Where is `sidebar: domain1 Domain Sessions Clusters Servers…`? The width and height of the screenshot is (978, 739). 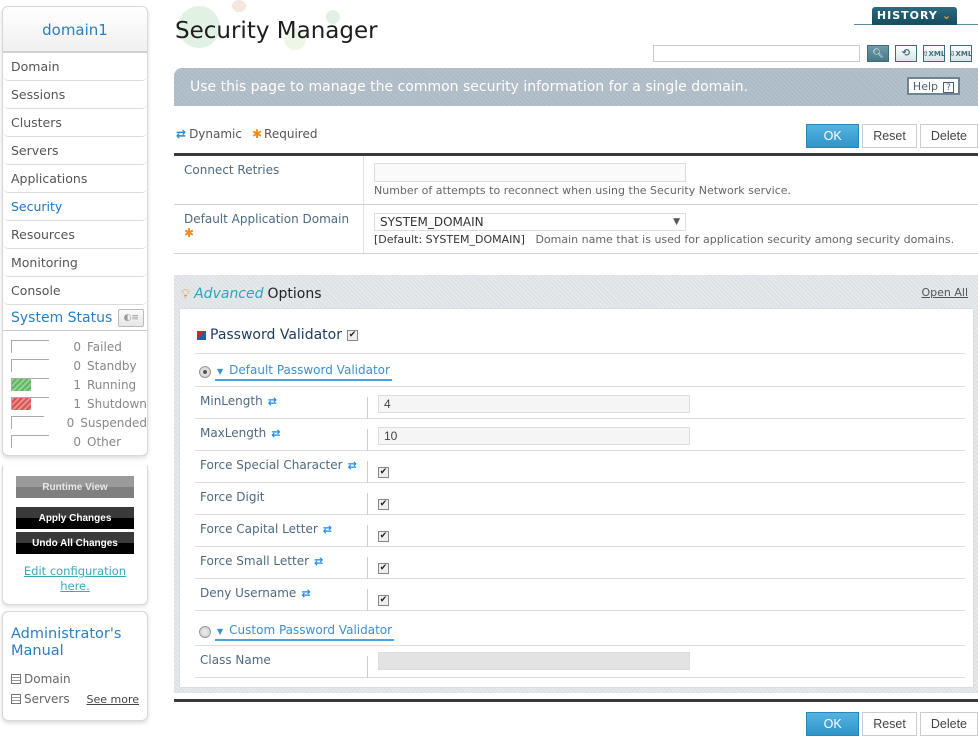 sidebar: domain1 Domain Sessions Clusters Servers… is located at coordinates (75, 363).